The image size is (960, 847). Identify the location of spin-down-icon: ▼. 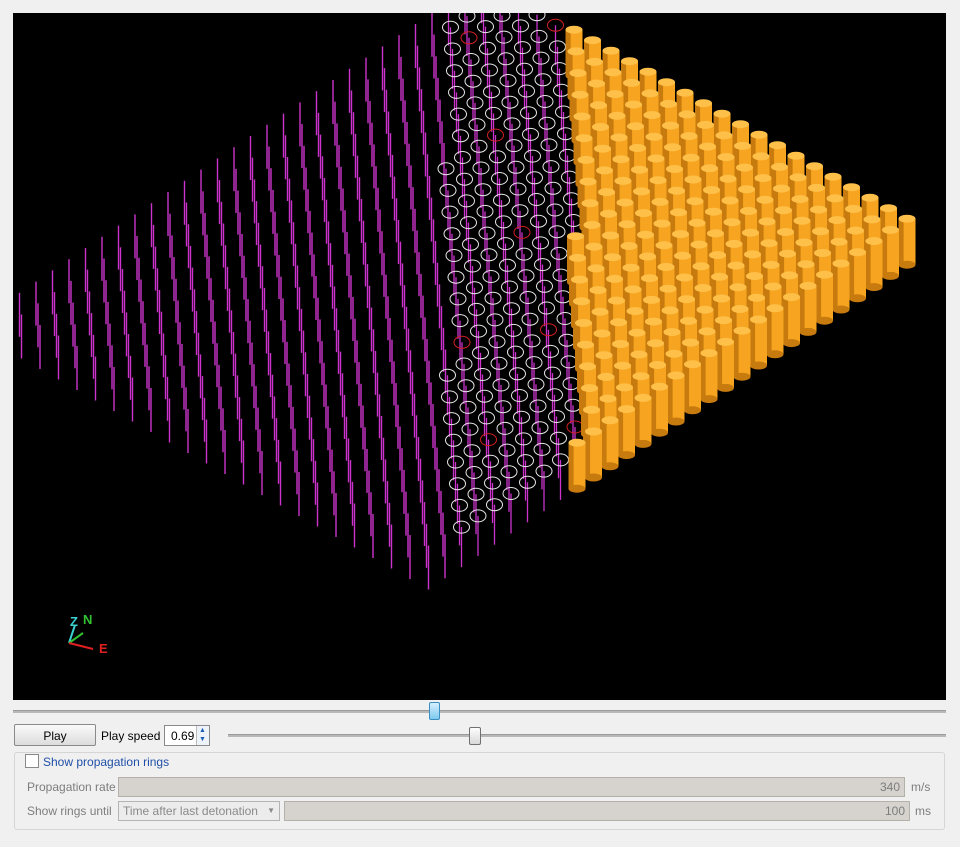
(202, 739).